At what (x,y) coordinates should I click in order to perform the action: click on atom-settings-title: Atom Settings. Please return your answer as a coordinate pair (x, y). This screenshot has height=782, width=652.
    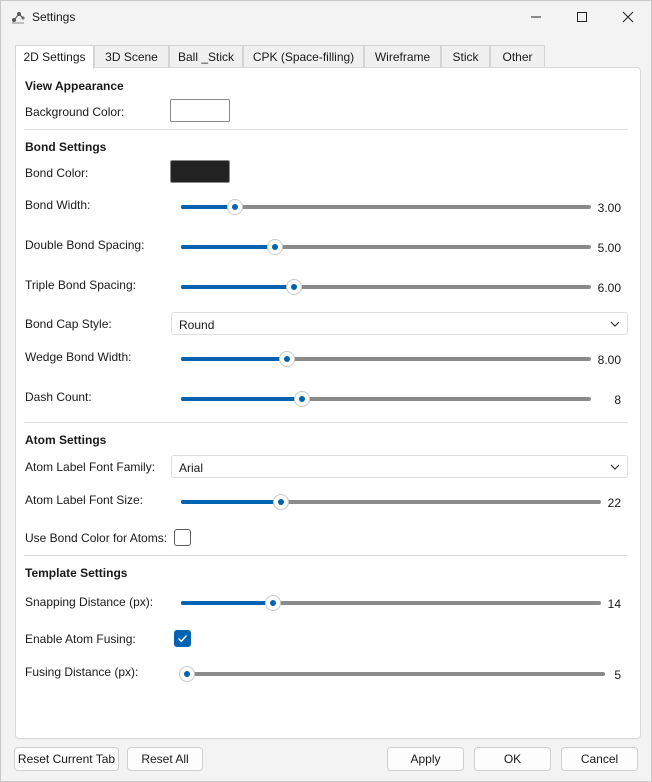
    Looking at the image, I should click on (66, 440).